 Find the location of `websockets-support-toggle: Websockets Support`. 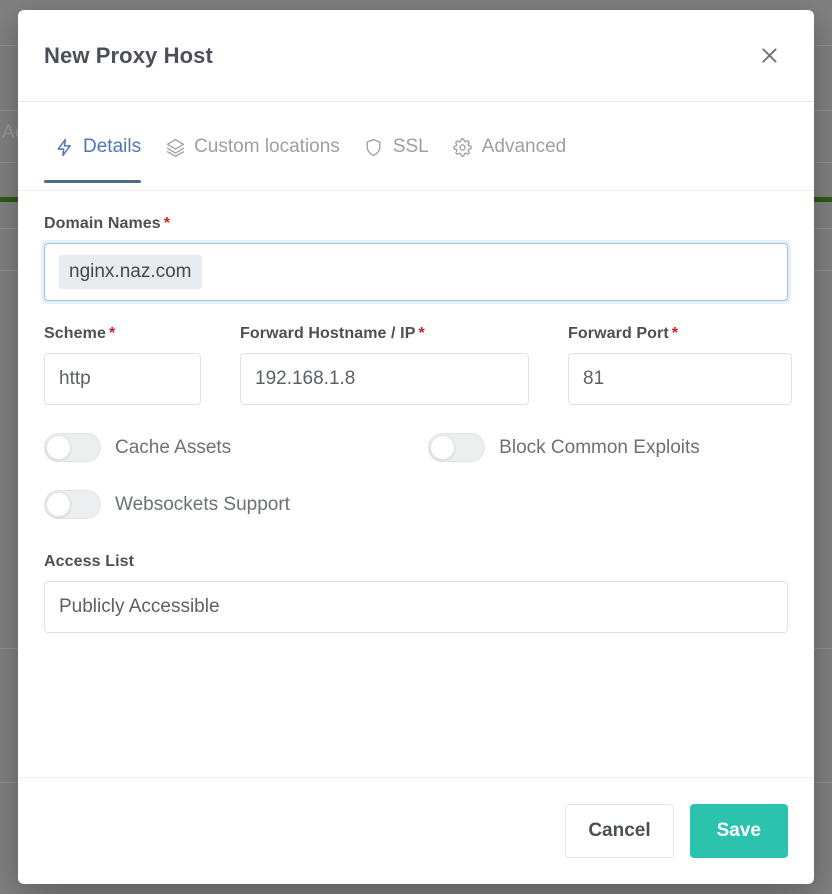

websockets-support-toggle: Websockets Support is located at coordinates (167, 504).